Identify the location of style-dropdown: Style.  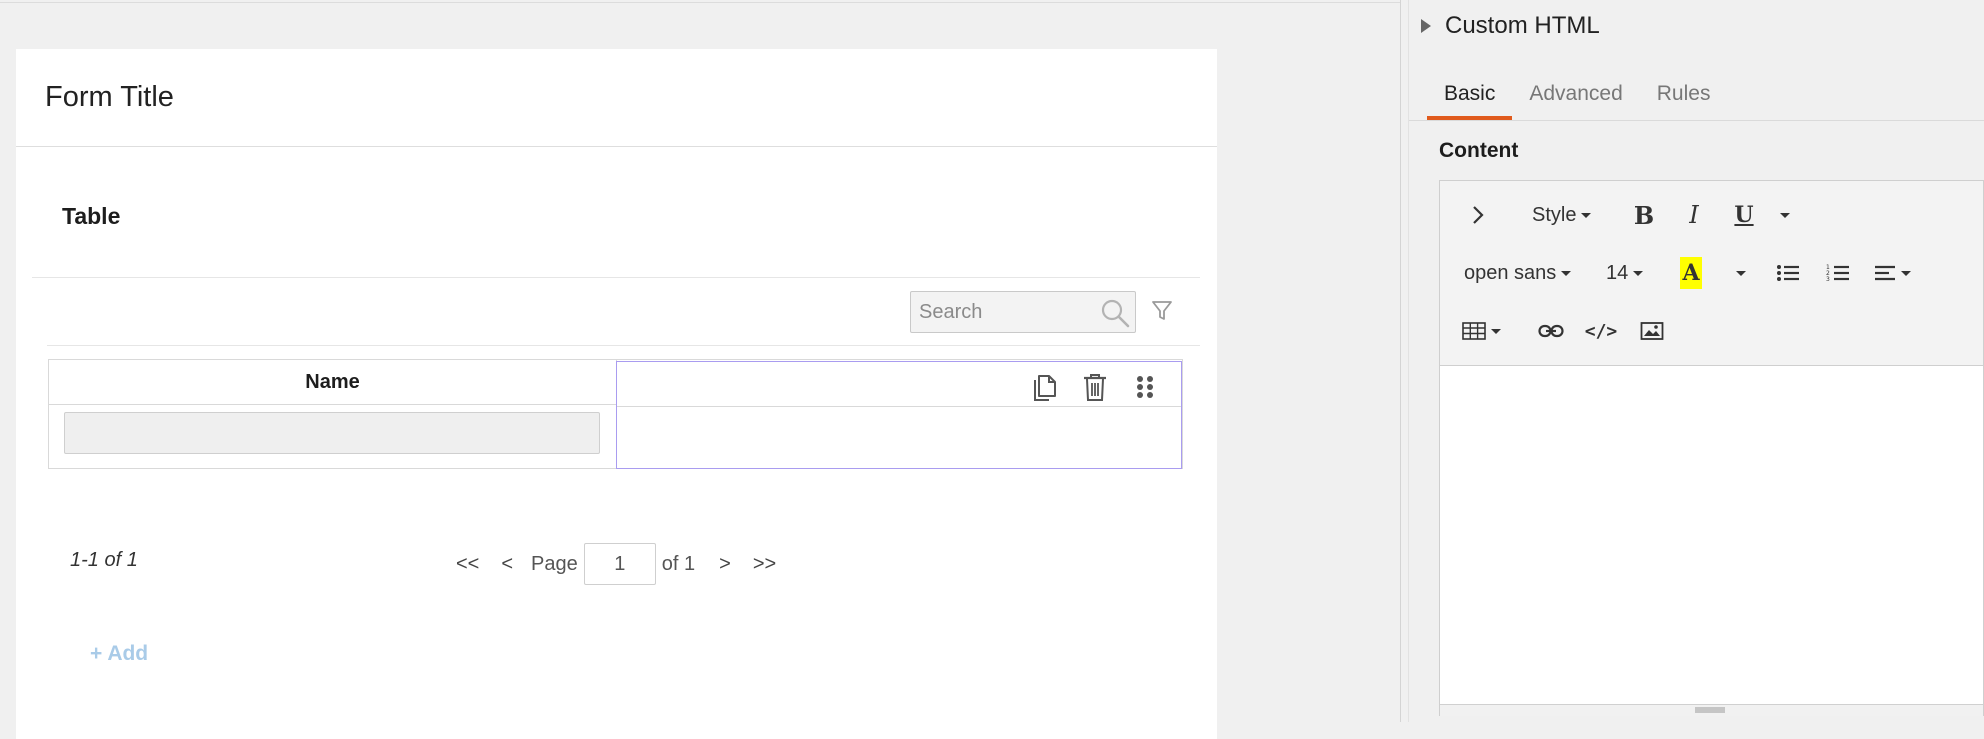
(1562, 215).